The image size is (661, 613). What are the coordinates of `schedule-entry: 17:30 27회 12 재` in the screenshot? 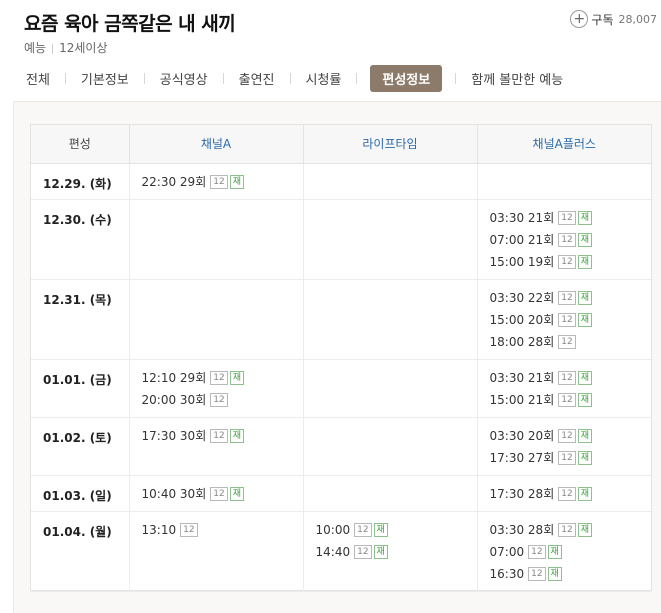 It's located at (565, 460).